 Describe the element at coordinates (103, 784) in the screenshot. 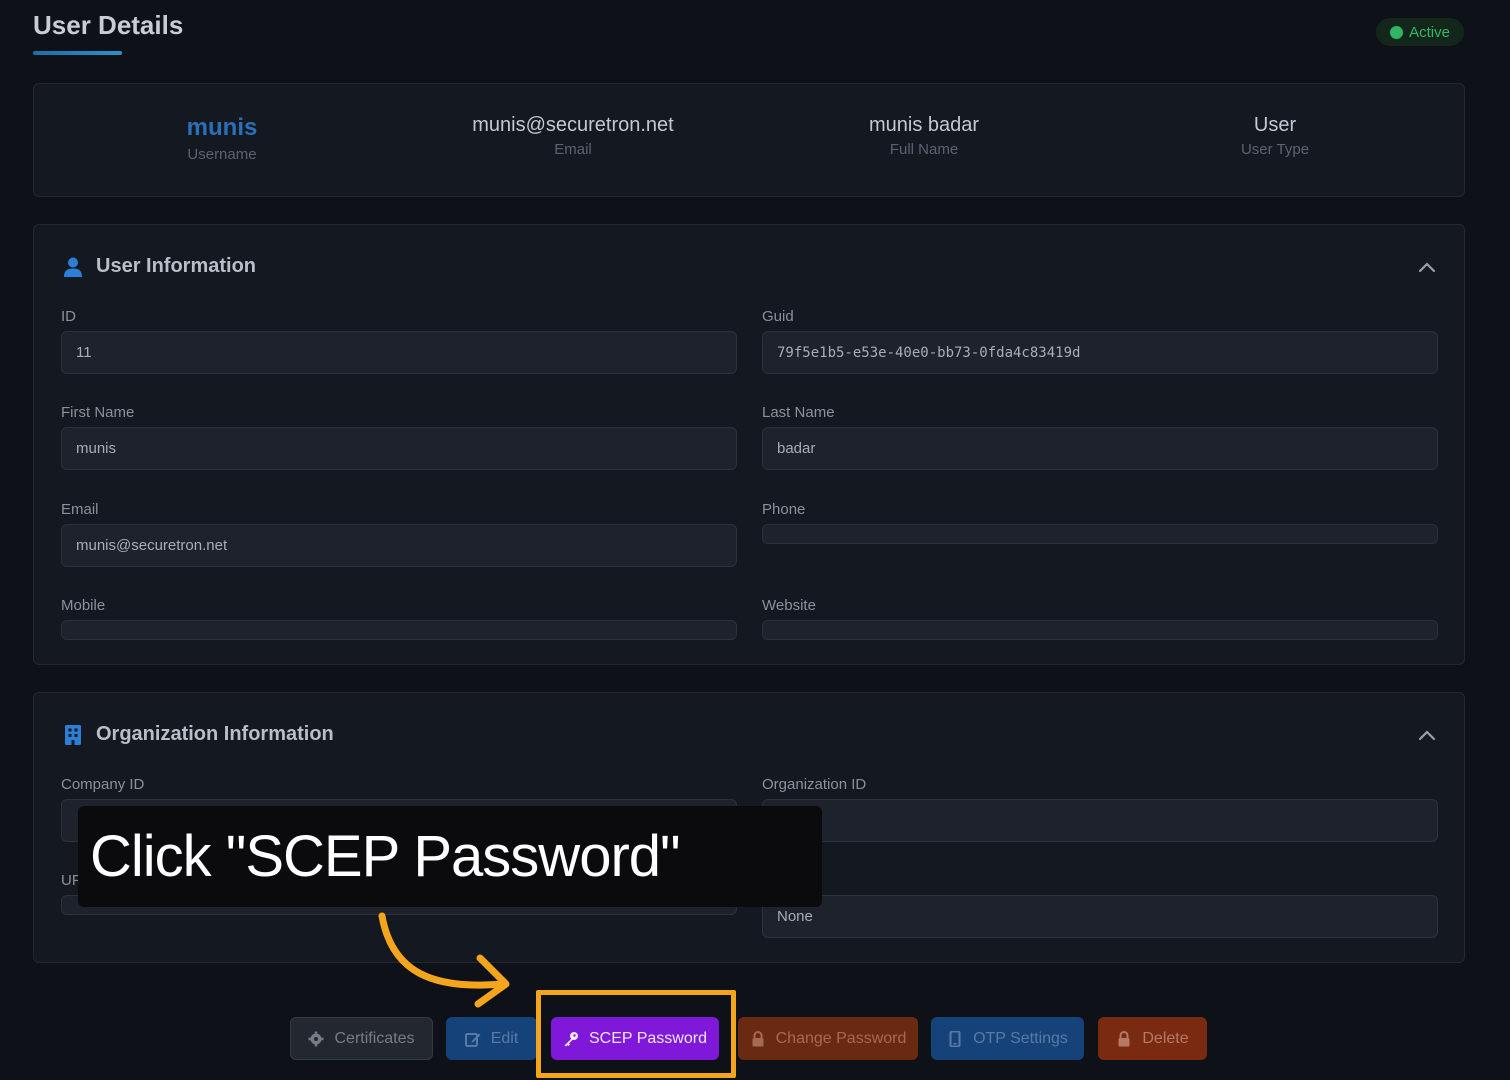

I see `field-label: Company ID` at that location.